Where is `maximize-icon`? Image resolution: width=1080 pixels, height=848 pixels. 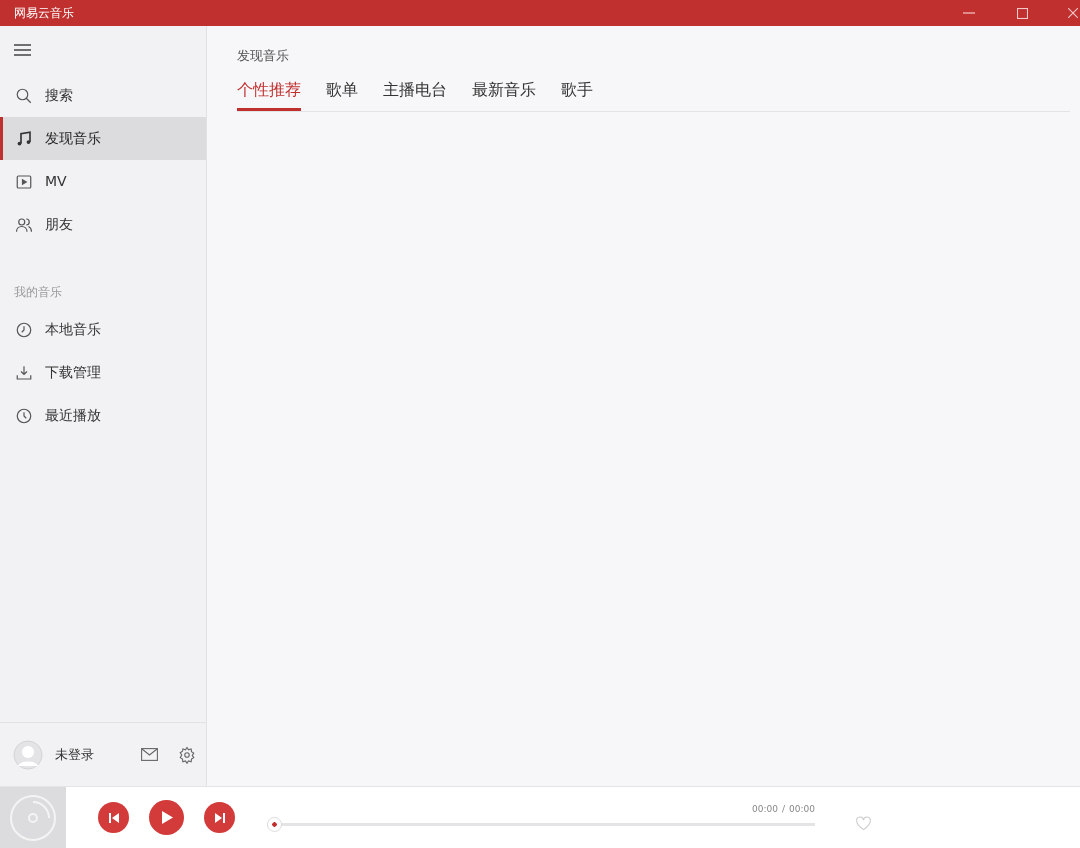
maximize-icon is located at coordinates (1022, 13).